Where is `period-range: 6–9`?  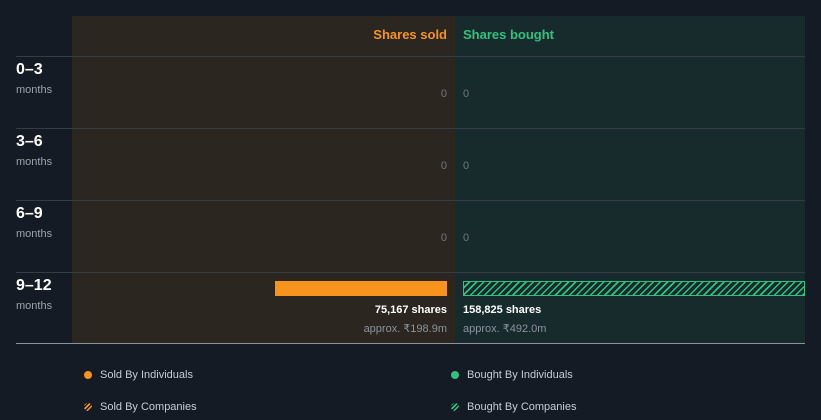
period-range: 6–9 is located at coordinates (29, 213).